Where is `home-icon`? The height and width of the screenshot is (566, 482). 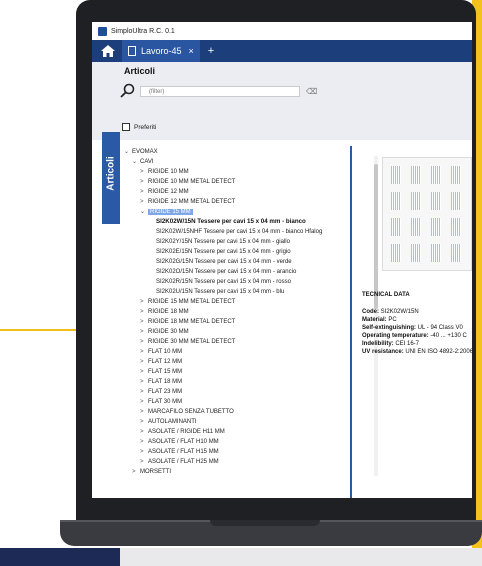
home-icon is located at coordinates (108, 51).